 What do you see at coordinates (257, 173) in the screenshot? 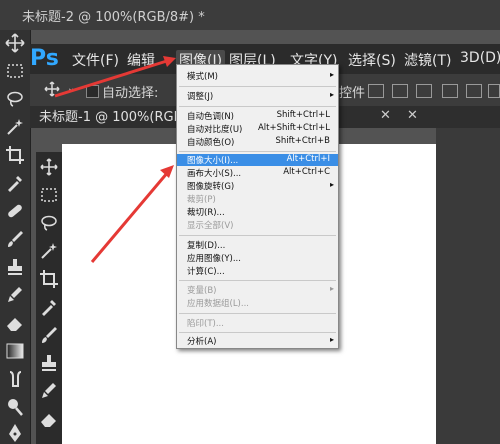
I see `menu-item-canvas-size: 画布大小(S)... Alt+Ctrl+C` at bounding box center [257, 173].